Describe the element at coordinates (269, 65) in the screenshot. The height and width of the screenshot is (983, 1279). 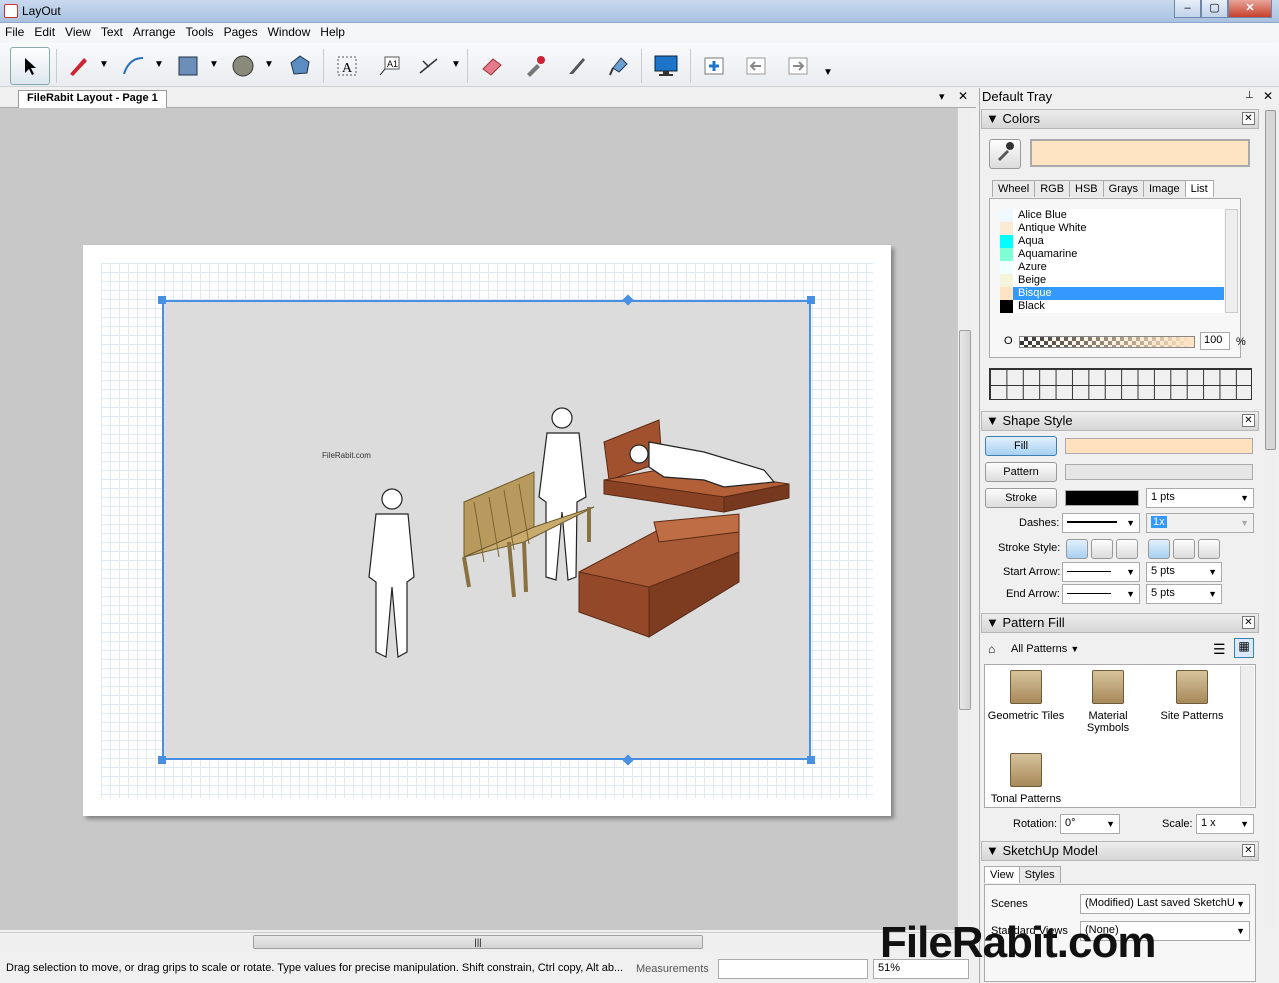
I see `circle-dropdown: ▼` at that location.